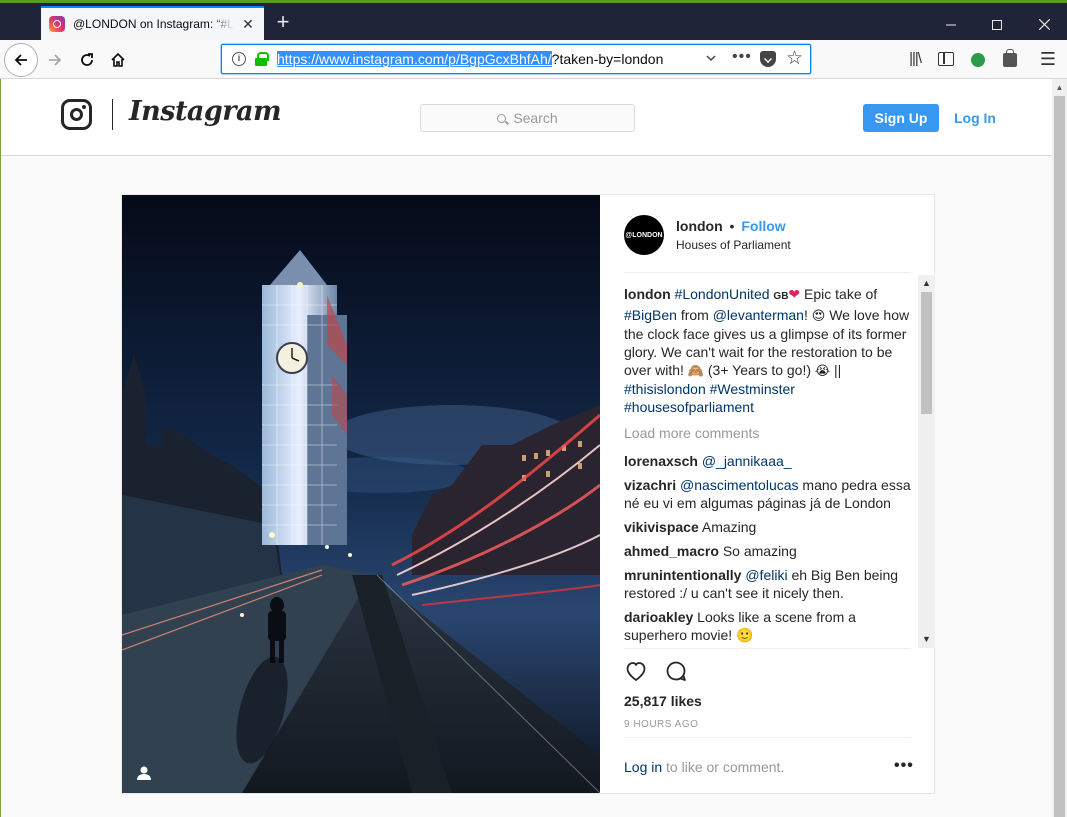 The height and width of the screenshot is (817, 1067). I want to click on see-no-evil-emoji: 🙈, so click(695, 370).